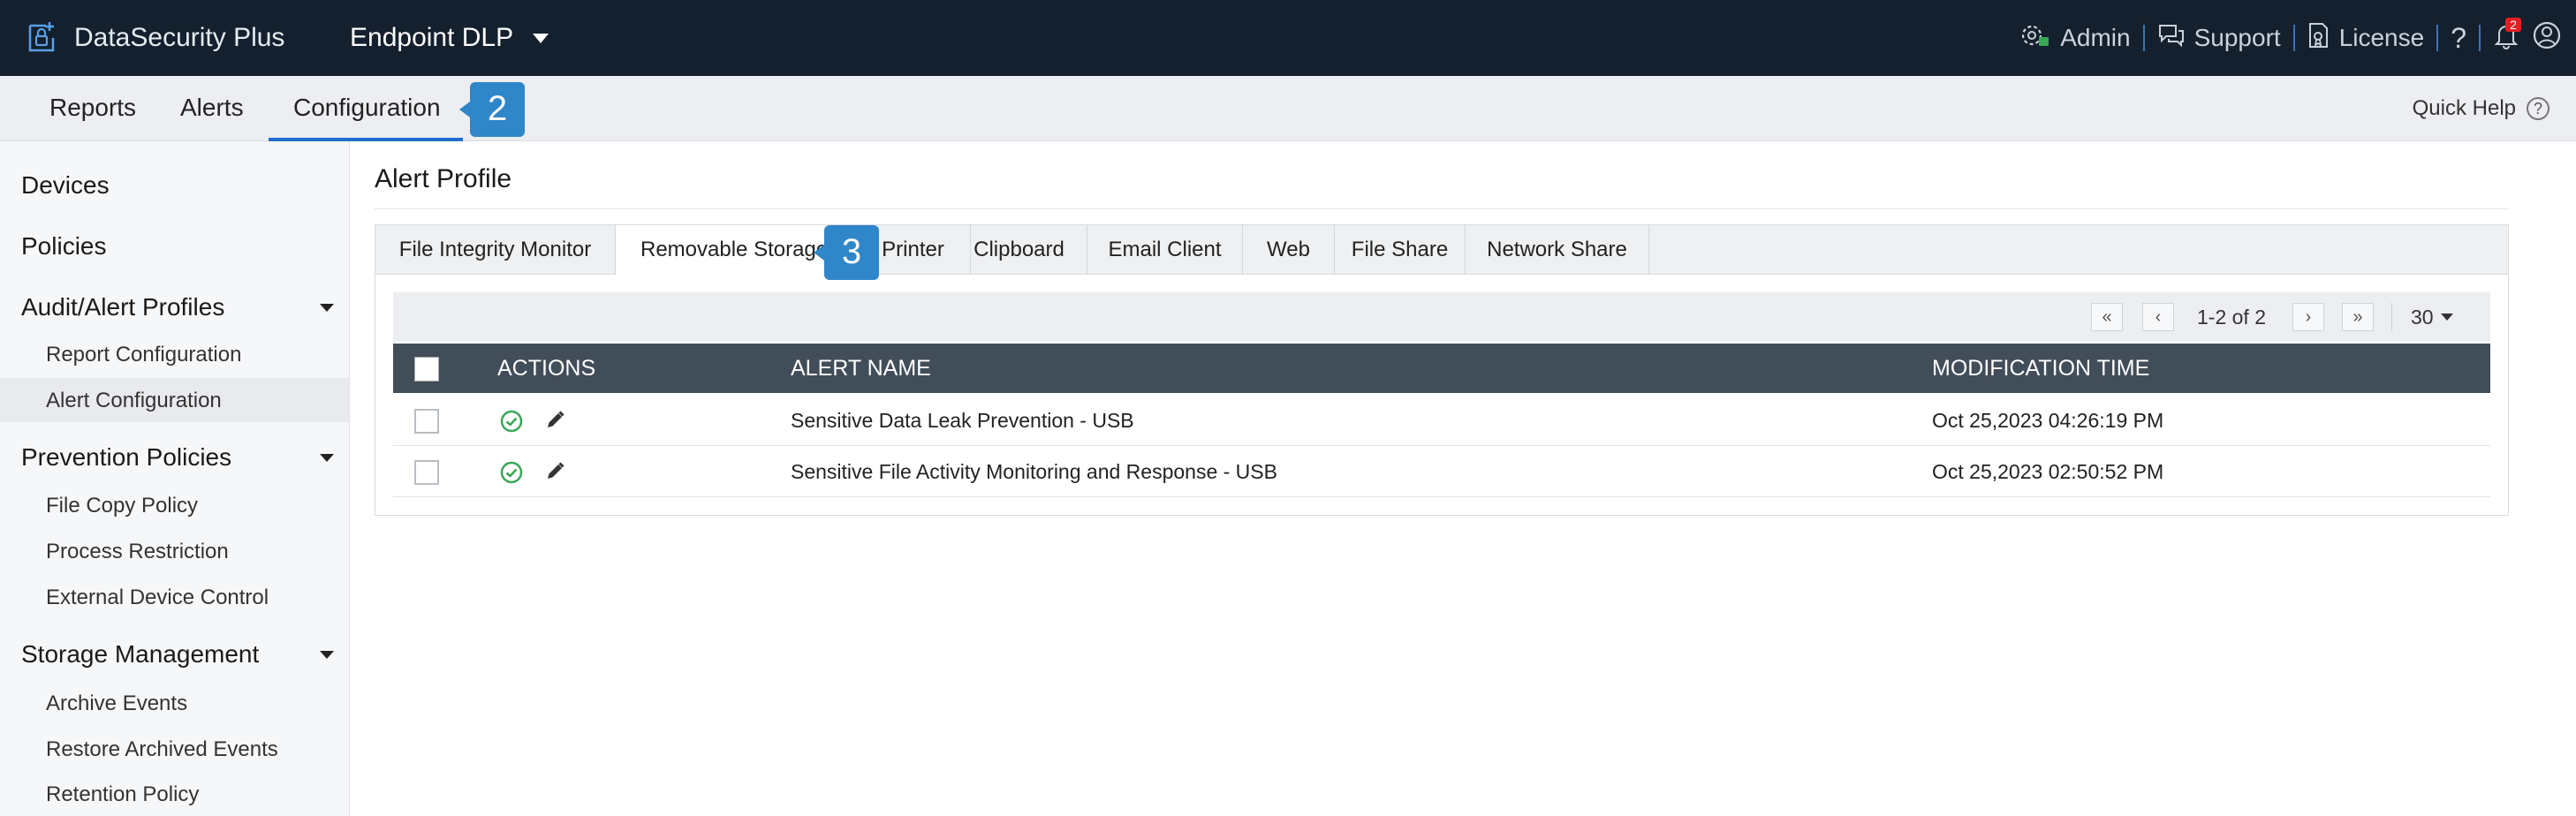 The width and height of the screenshot is (2576, 816). I want to click on help-question-icon: ?, so click(2458, 37).